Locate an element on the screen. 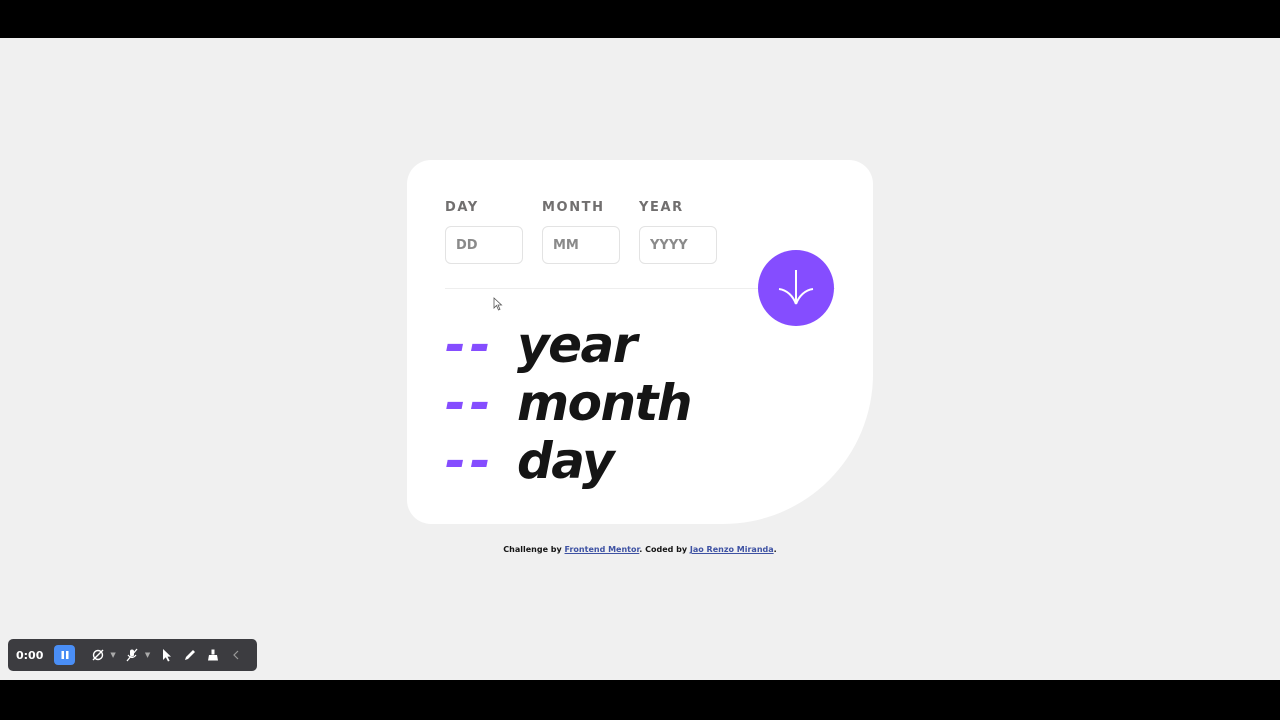 This screenshot has height=720, width=1280. years-value: -- is located at coordinates (470, 345).